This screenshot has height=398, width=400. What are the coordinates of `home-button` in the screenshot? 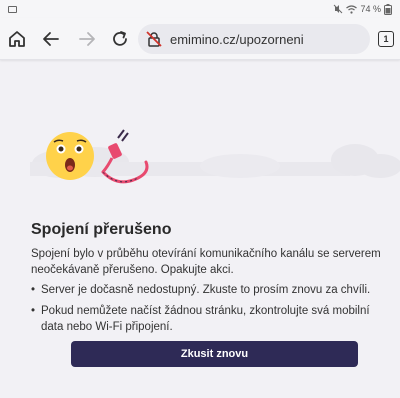 It's located at (17, 39).